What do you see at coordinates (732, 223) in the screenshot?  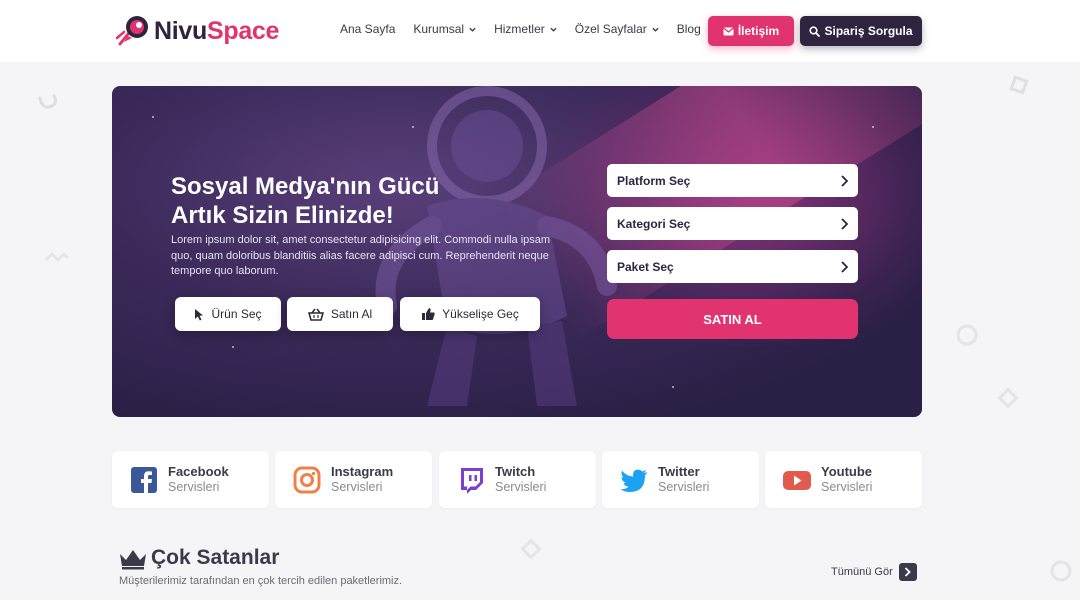 I see `category-select: Kategori Seç` at bounding box center [732, 223].